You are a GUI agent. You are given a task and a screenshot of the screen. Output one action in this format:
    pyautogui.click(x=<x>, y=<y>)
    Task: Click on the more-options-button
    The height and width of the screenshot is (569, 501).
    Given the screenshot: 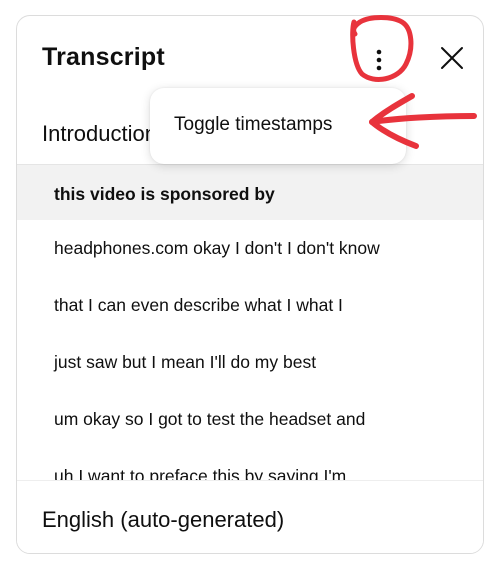 What is the action you would take?
    pyautogui.click(x=379, y=60)
    